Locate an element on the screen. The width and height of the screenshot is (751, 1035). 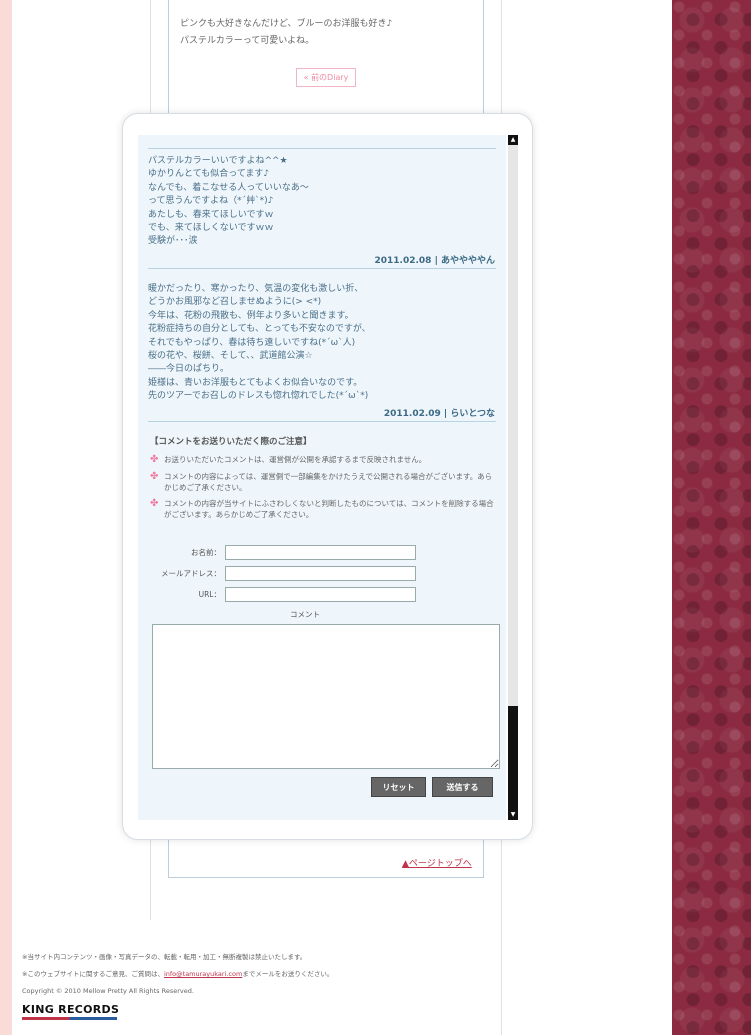
comment-line: 先のツアーでお召しのドレスも惚れ惚れでした(*´ω`*) is located at coordinates (258, 396).